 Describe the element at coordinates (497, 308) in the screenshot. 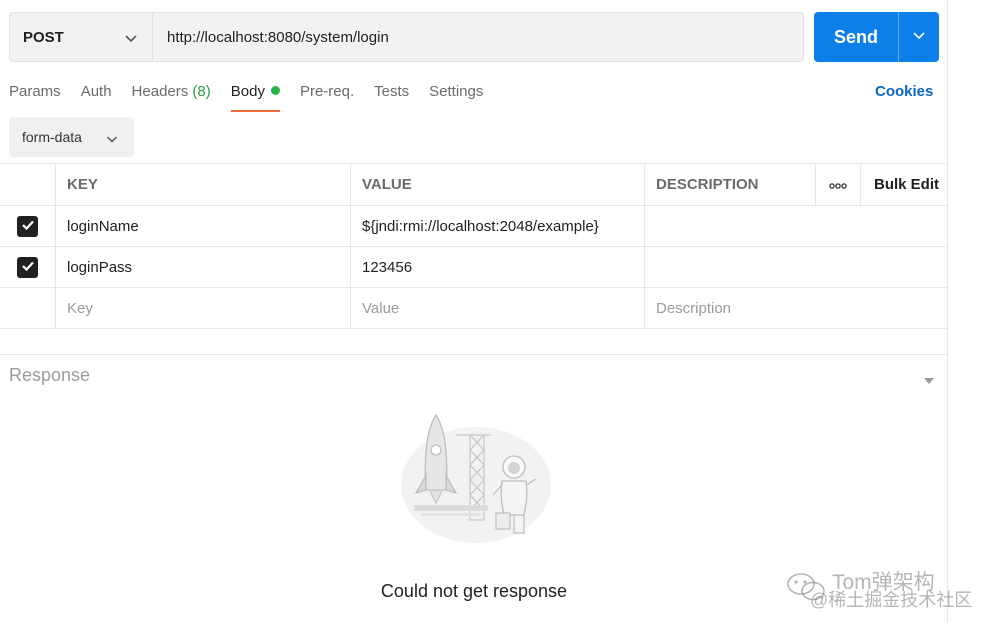

I see `new-value-input: Value` at that location.